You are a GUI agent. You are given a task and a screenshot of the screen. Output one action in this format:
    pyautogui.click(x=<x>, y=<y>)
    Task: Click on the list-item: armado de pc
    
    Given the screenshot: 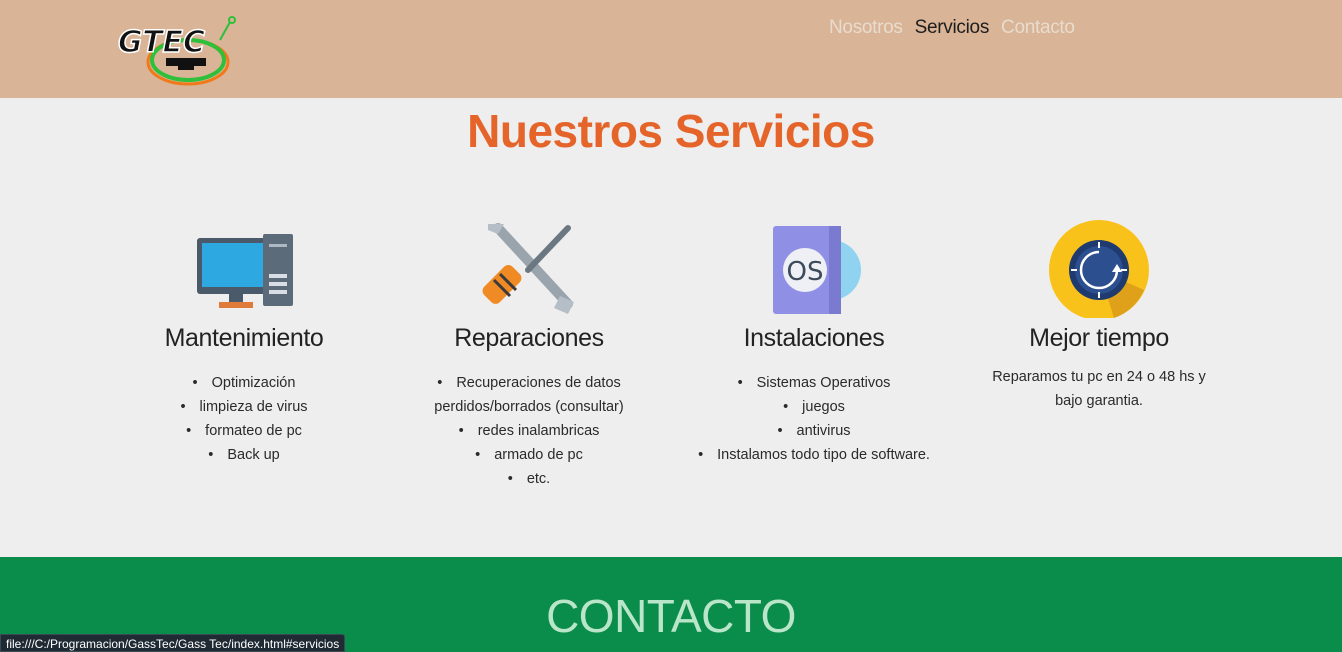 What is the action you would take?
    pyautogui.click(x=529, y=455)
    